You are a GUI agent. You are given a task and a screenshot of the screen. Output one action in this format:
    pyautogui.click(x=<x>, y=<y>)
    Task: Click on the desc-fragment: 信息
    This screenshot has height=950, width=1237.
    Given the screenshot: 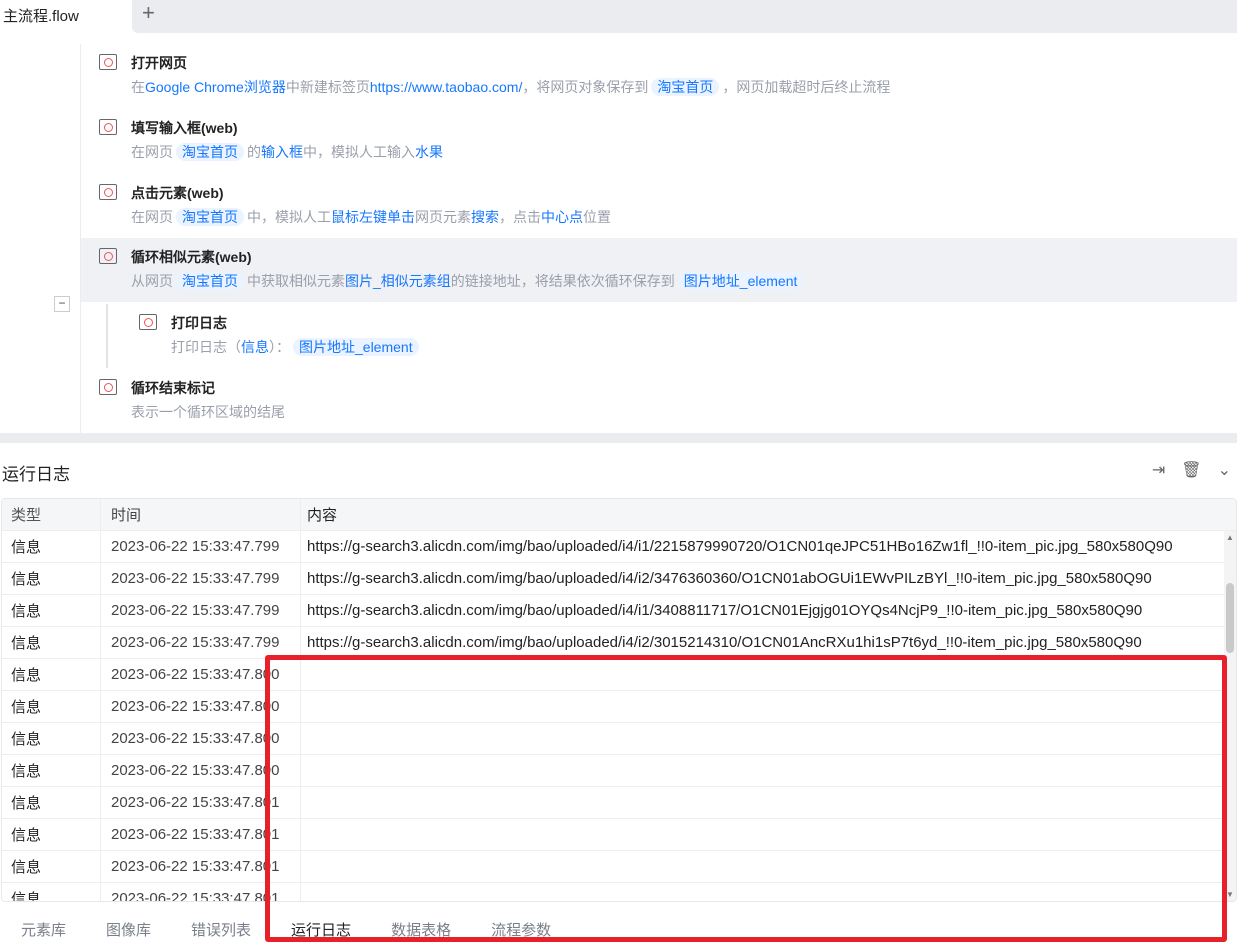 What is the action you would take?
    pyautogui.click(x=255, y=347)
    